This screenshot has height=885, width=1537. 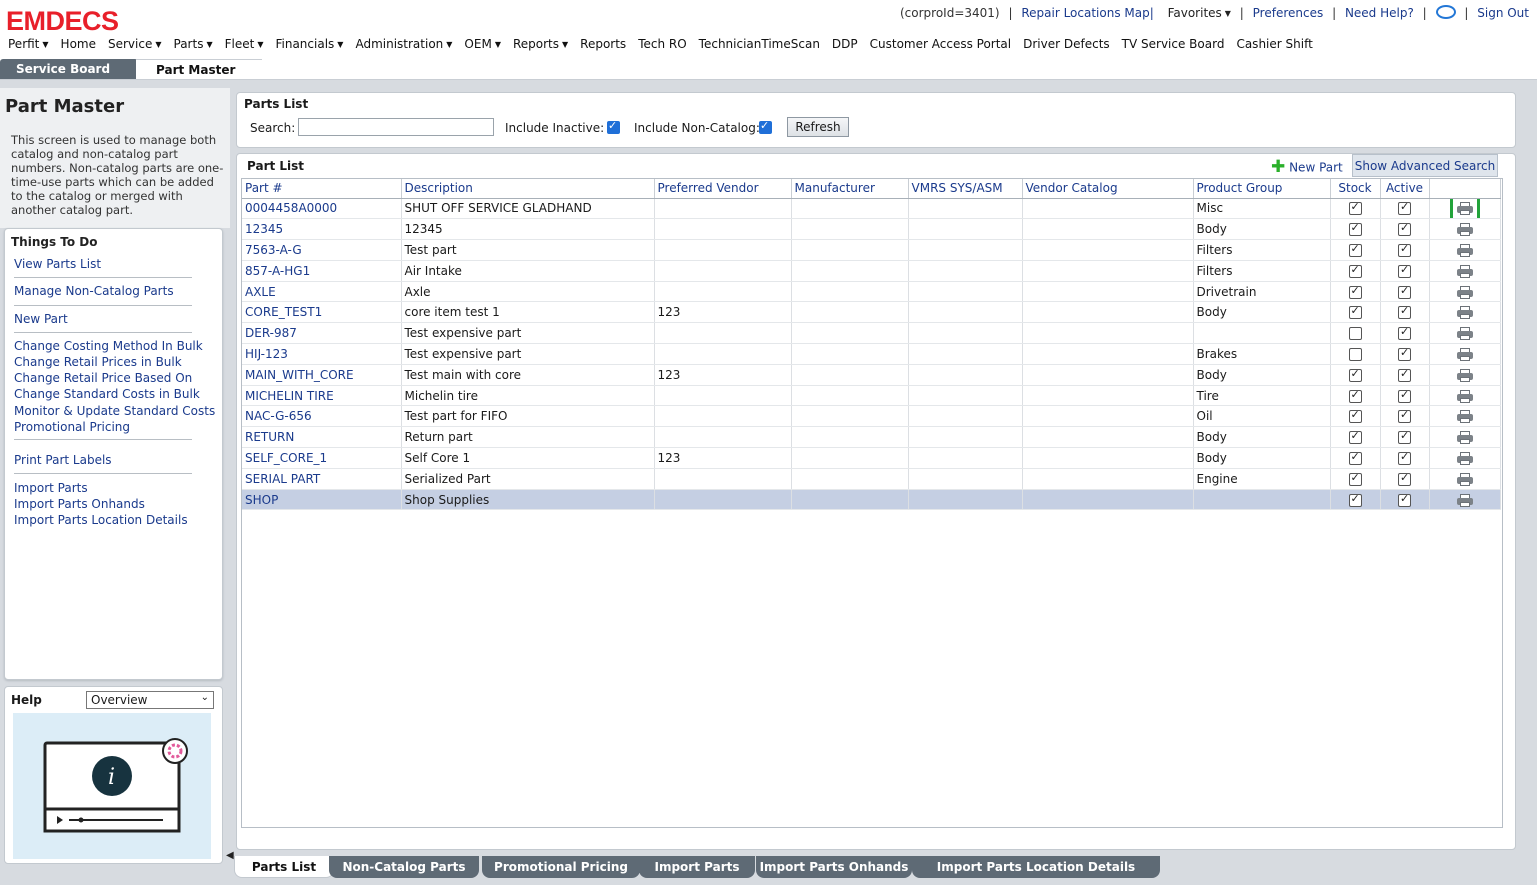 What do you see at coordinates (871, 354) in the screenshot?
I see `table-row: HIJ-123 Test expensive part Brakes` at bounding box center [871, 354].